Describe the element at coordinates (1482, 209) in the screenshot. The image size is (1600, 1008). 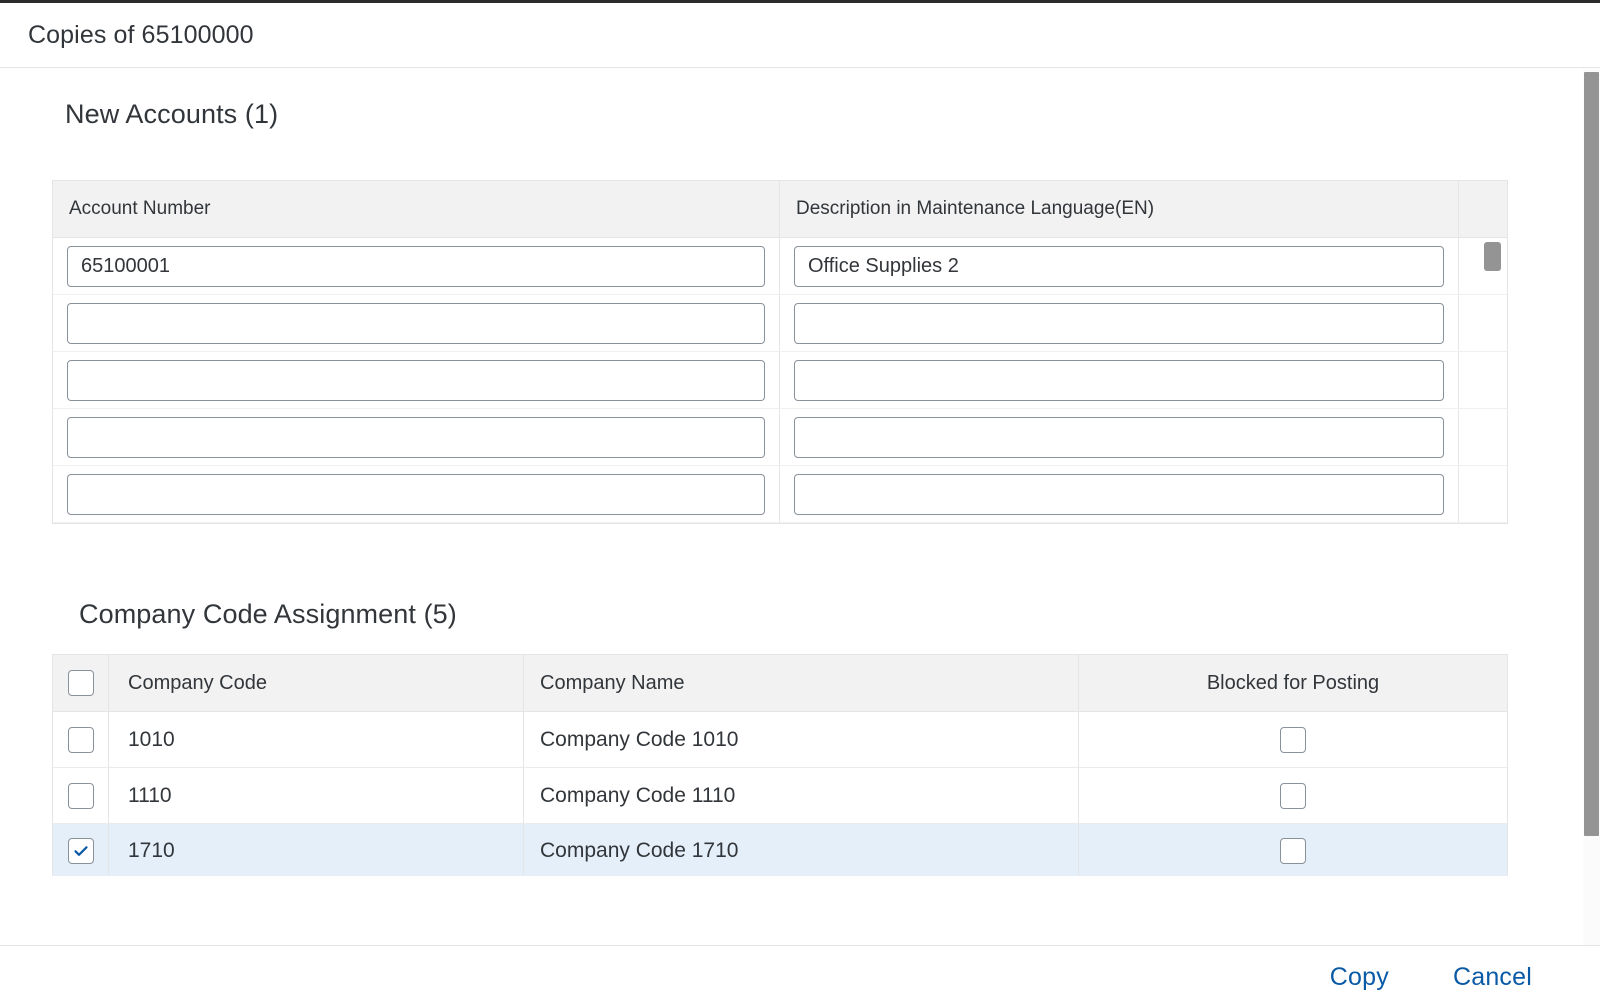
I see `column-header-spacer` at that location.